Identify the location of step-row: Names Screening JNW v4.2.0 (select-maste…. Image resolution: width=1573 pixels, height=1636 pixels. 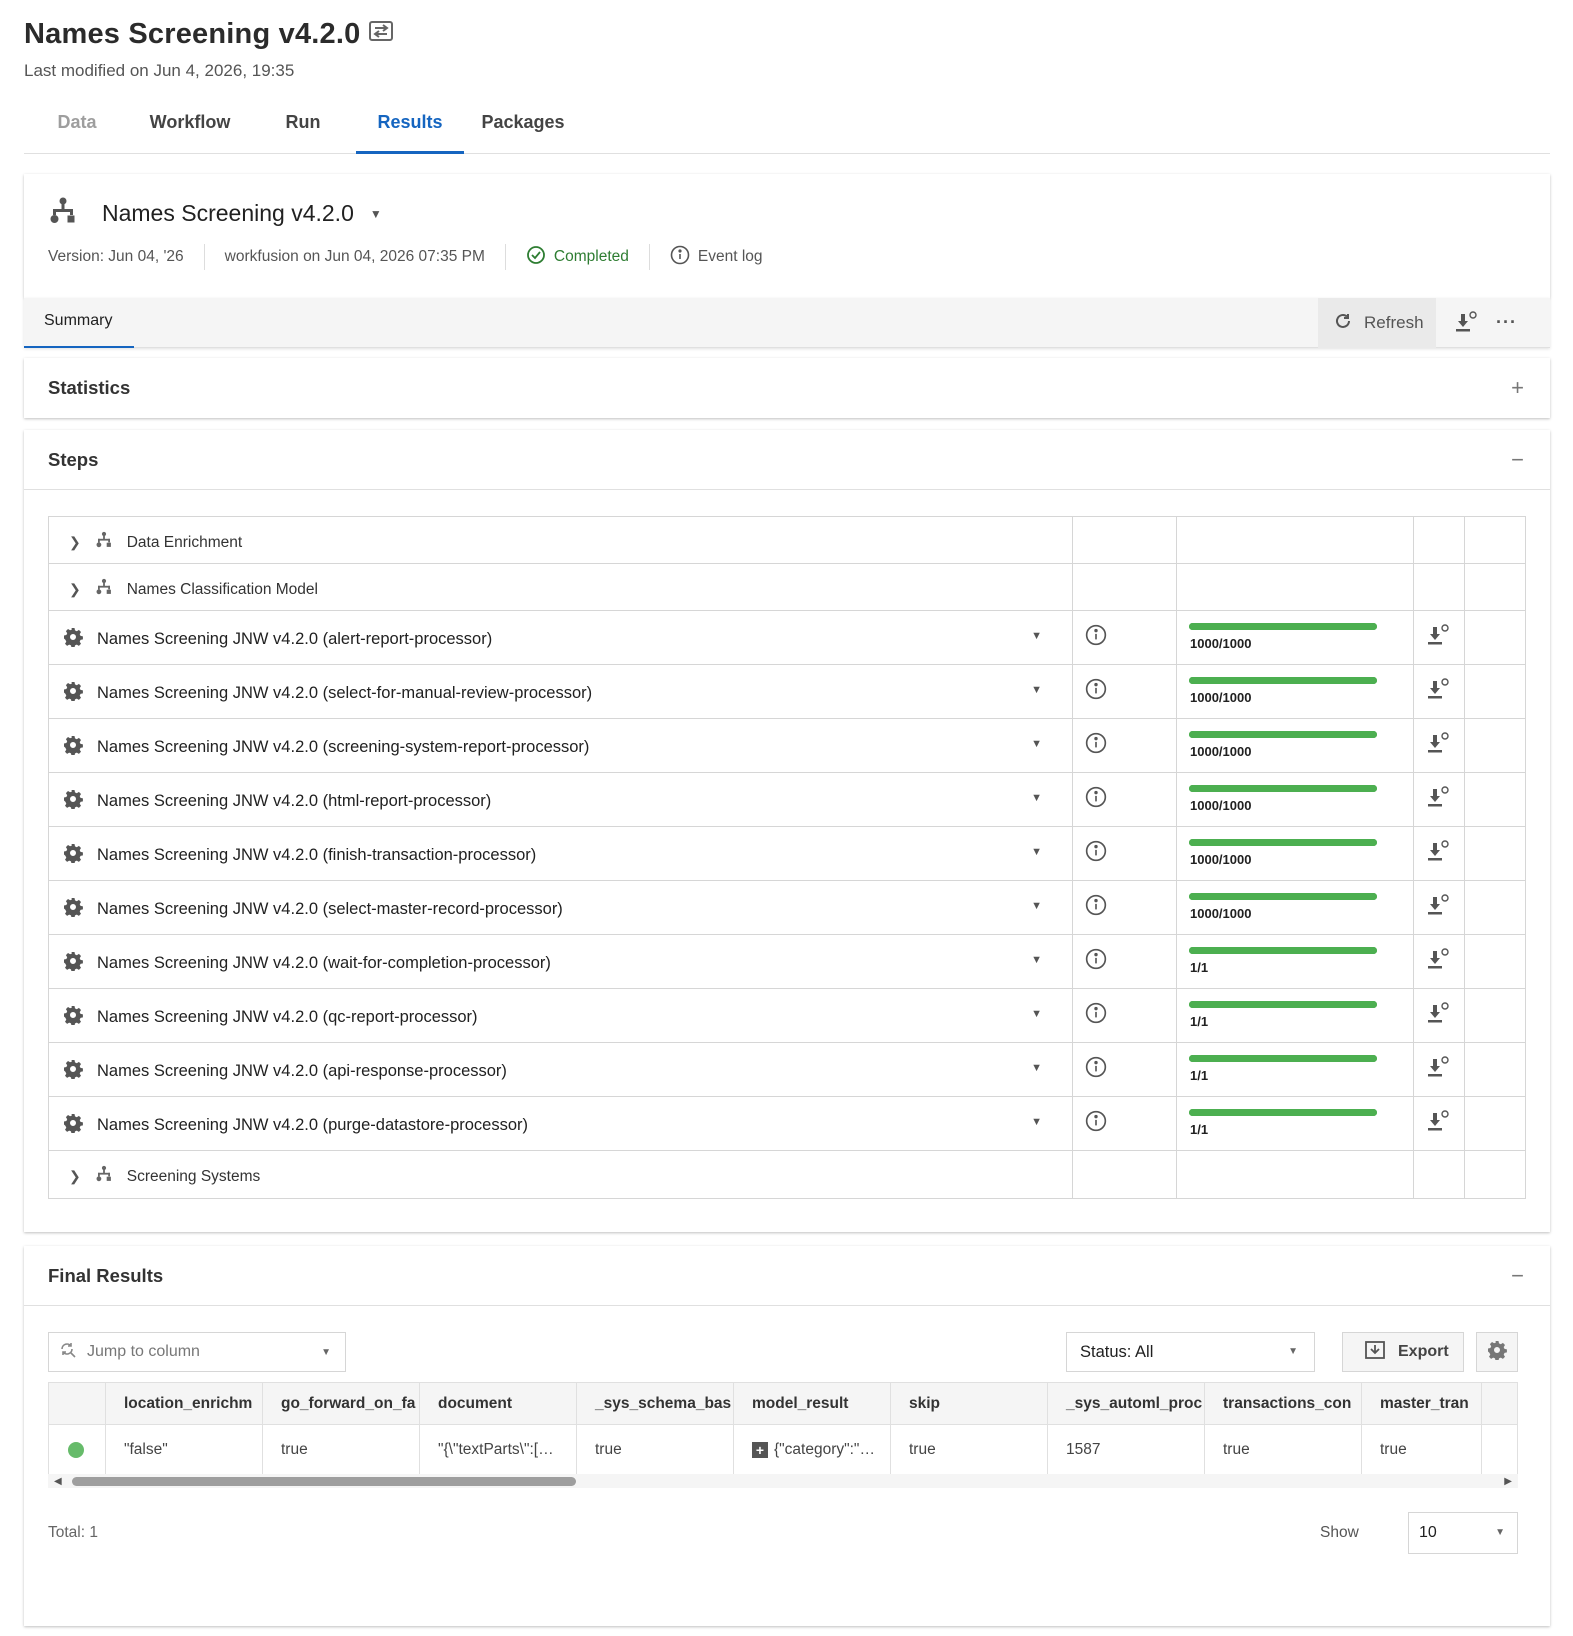
(787, 908).